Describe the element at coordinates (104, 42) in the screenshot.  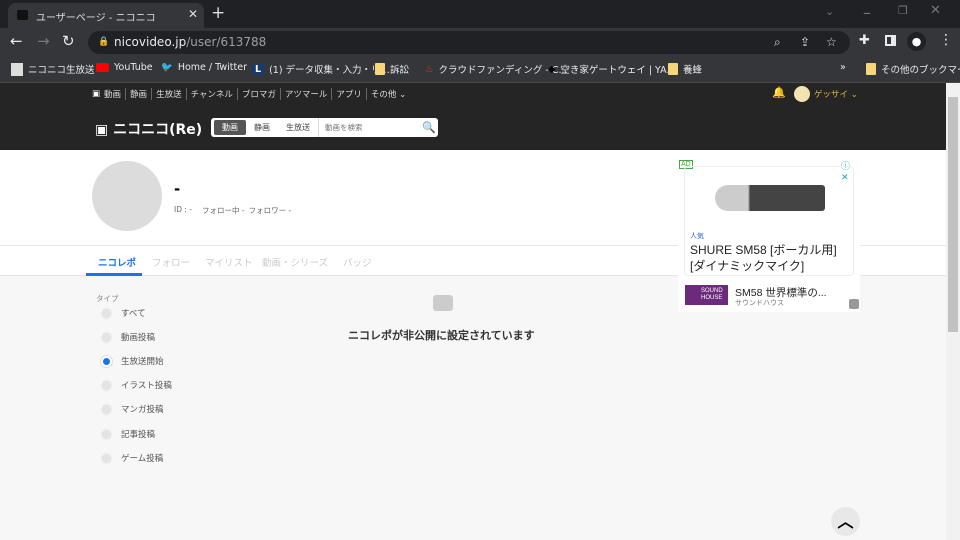
I see `lock-icon: 🔒` at that location.